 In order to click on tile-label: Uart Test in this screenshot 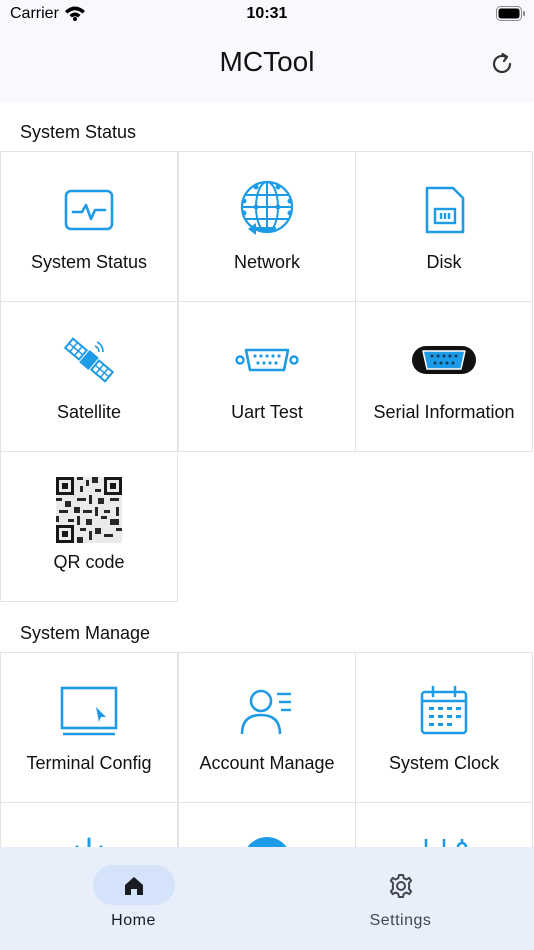, I will do `click(267, 412)`.